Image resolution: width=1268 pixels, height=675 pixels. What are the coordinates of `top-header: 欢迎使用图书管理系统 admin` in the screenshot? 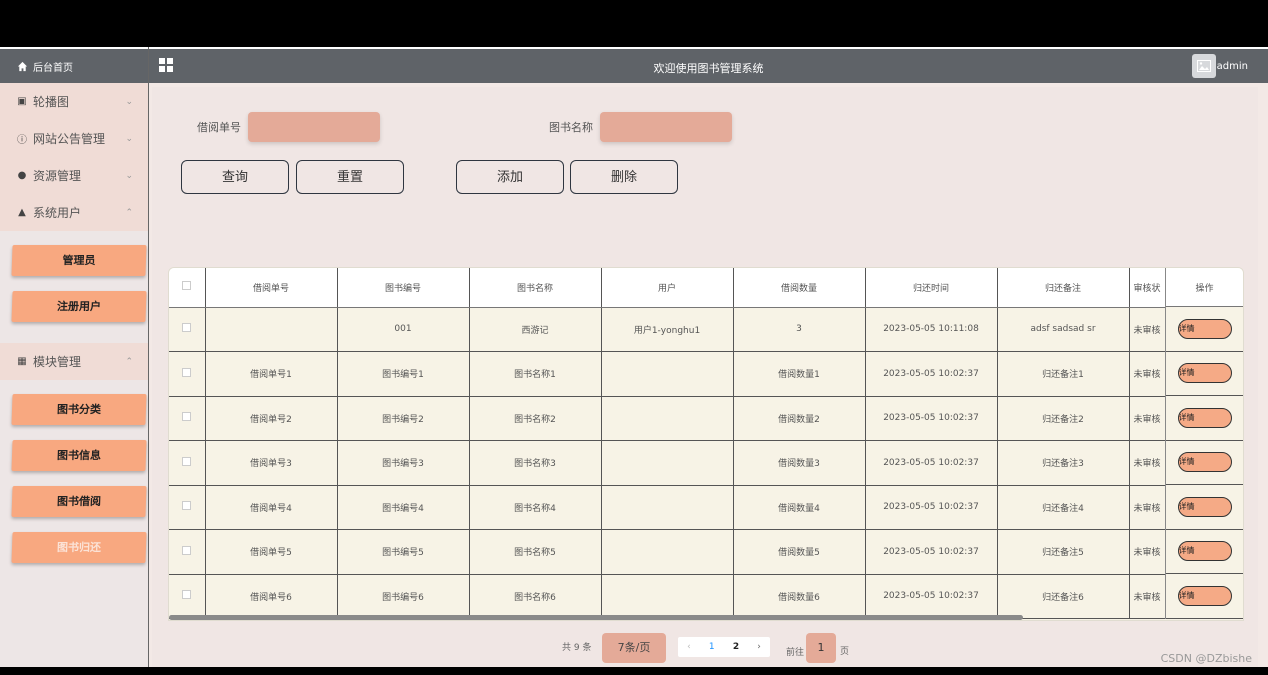 It's located at (708, 65).